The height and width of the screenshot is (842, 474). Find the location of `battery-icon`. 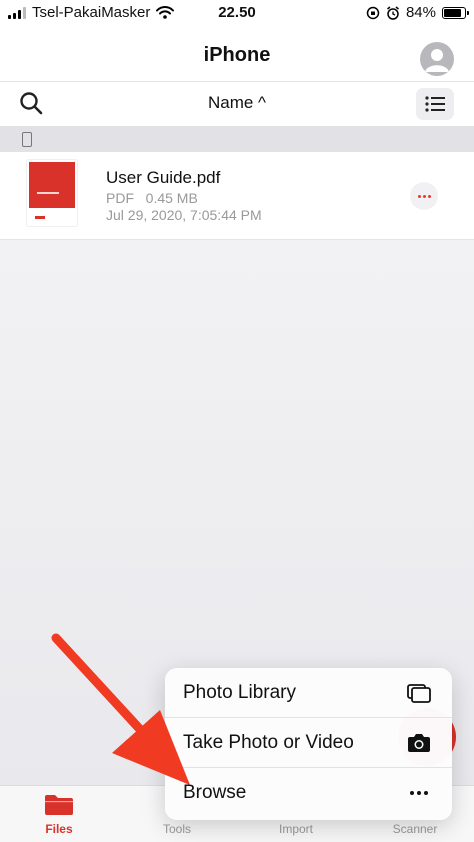

battery-icon is located at coordinates (455, 12).